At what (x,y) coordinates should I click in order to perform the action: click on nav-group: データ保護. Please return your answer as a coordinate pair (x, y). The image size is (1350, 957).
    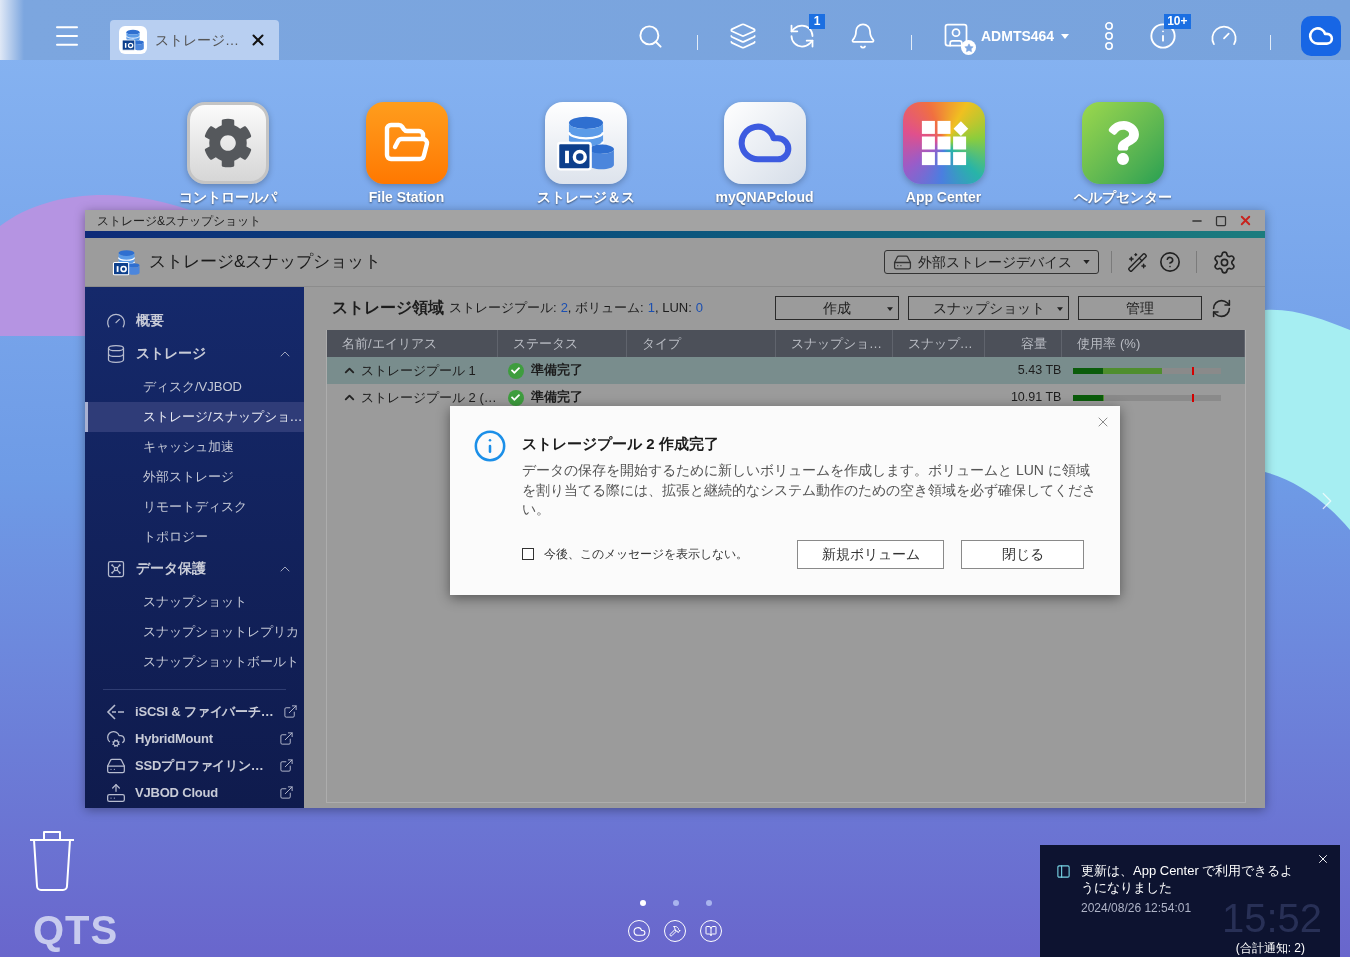
    Looking at the image, I should click on (194, 568).